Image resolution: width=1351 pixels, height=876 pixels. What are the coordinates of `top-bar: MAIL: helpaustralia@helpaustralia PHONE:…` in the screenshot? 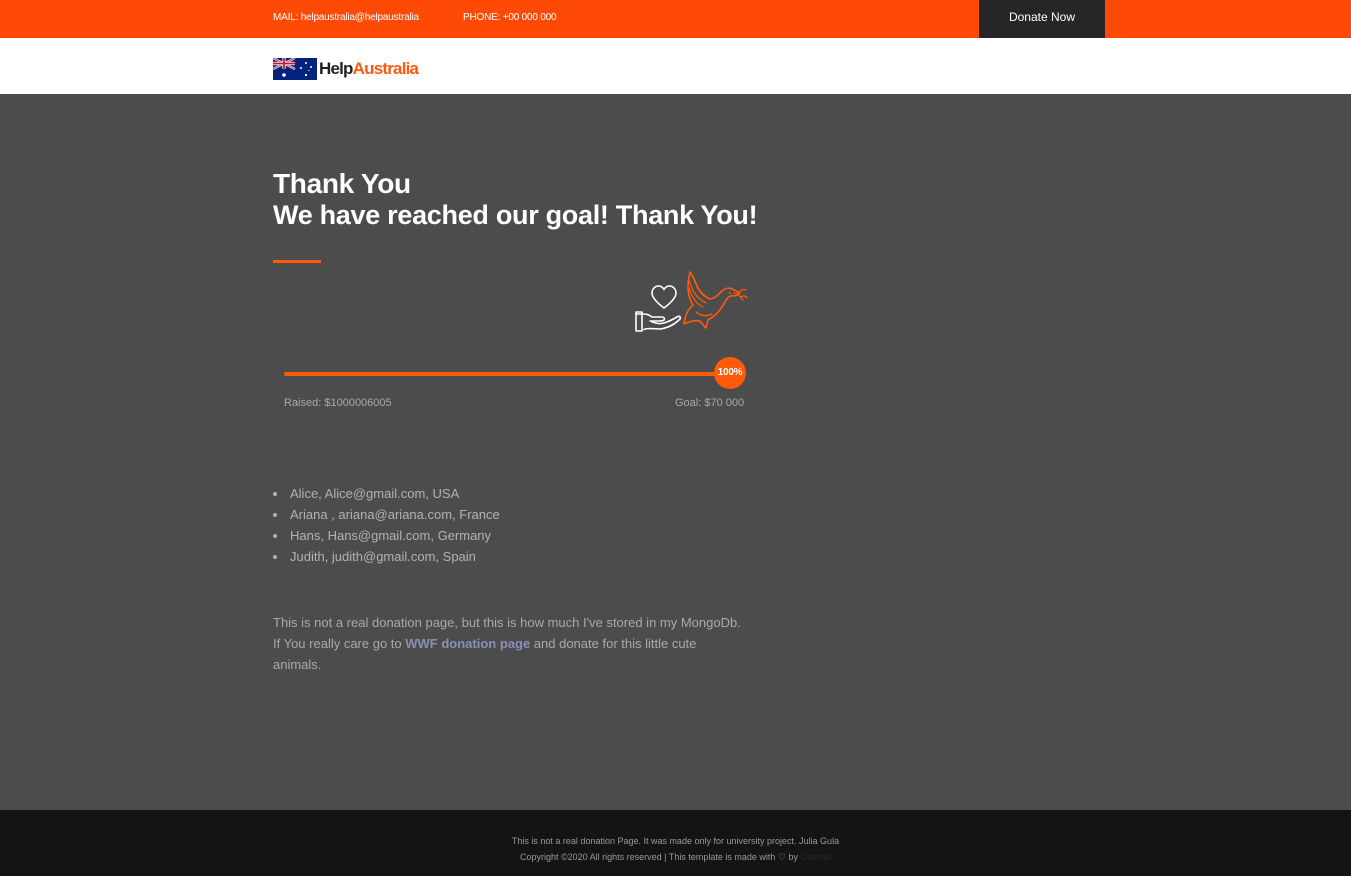 It's located at (675, 19).